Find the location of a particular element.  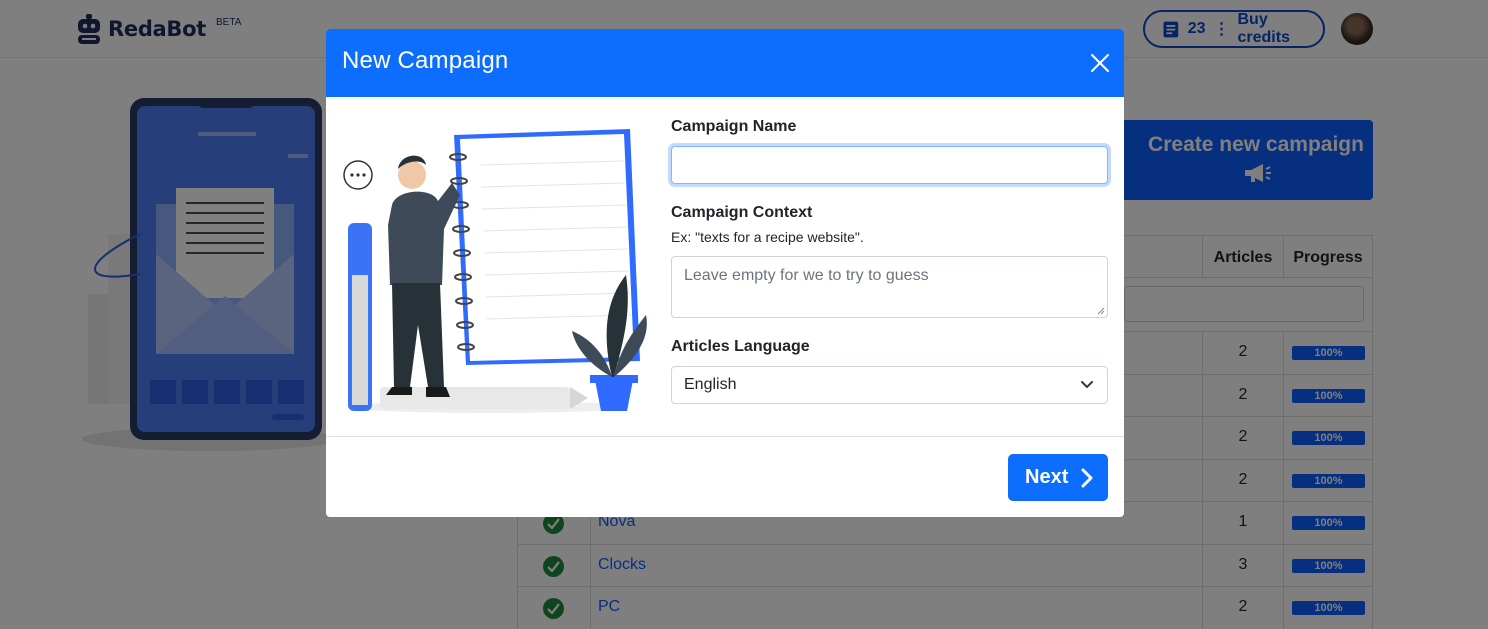

resize-handle-icon is located at coordinates (1101, 311).